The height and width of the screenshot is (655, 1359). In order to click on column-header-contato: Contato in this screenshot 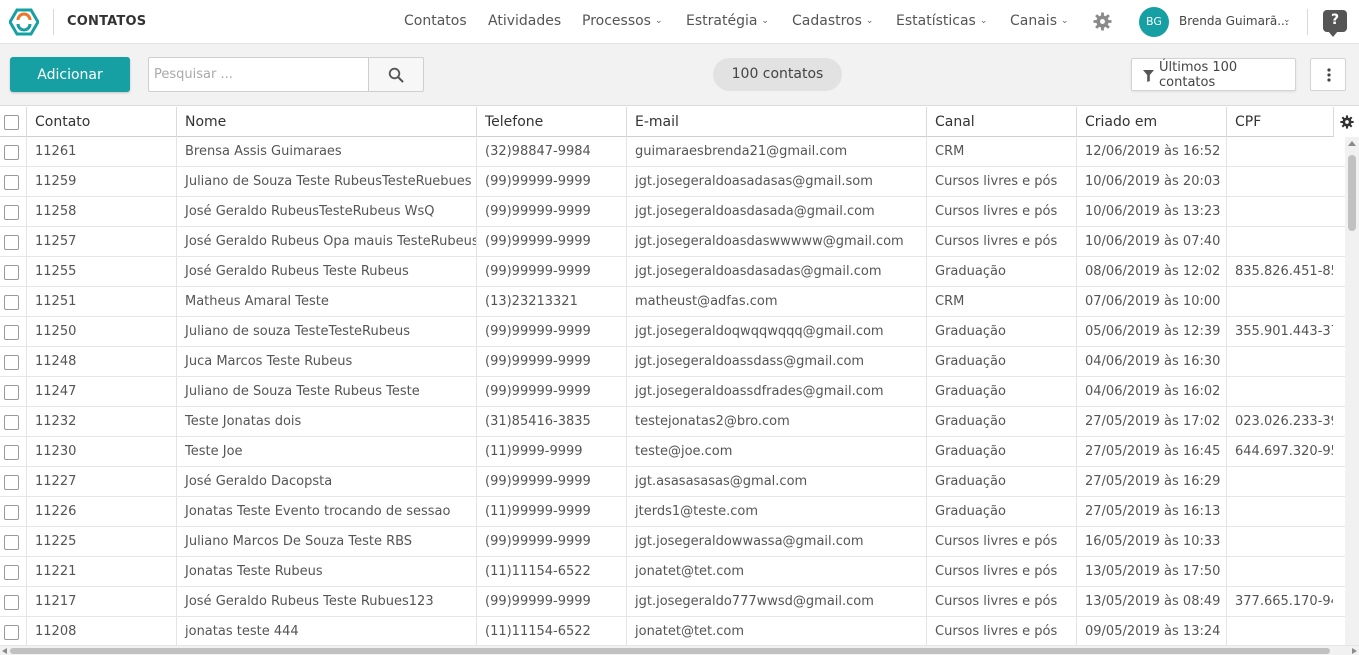, I will do `click(101, 122)`.